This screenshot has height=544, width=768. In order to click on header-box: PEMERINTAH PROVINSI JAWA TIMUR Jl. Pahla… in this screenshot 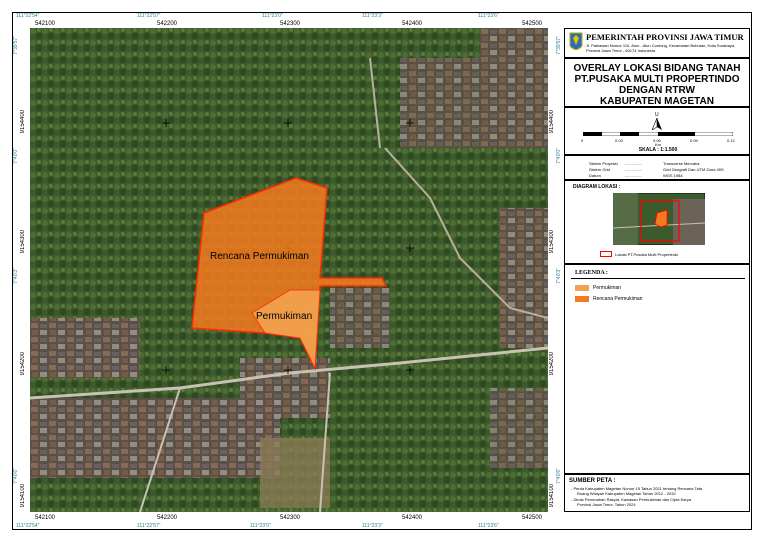, I will do `click(657, 43)`.